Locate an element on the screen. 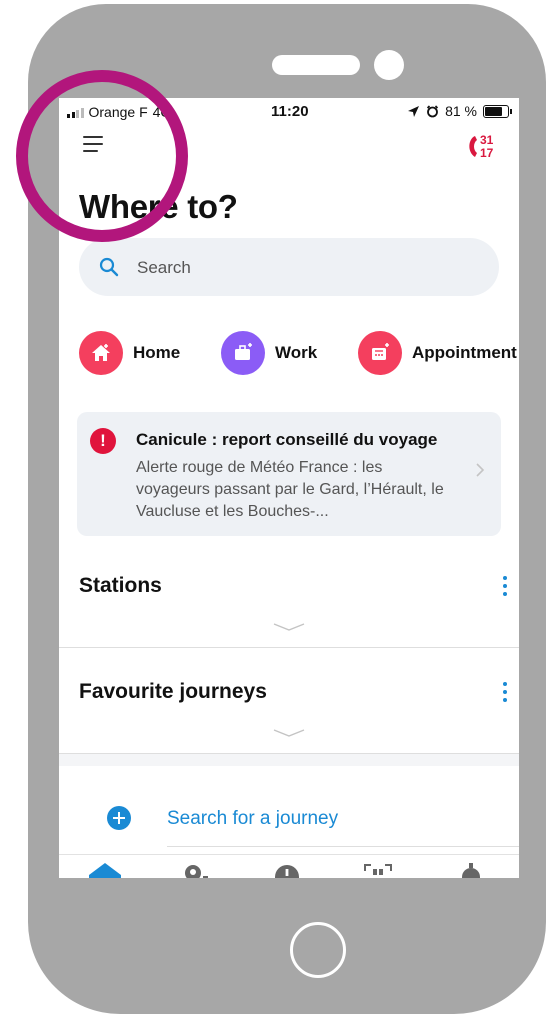 This screenshot has width=546, height=1014. tab-account-icon is located at coordinates (471, 870).